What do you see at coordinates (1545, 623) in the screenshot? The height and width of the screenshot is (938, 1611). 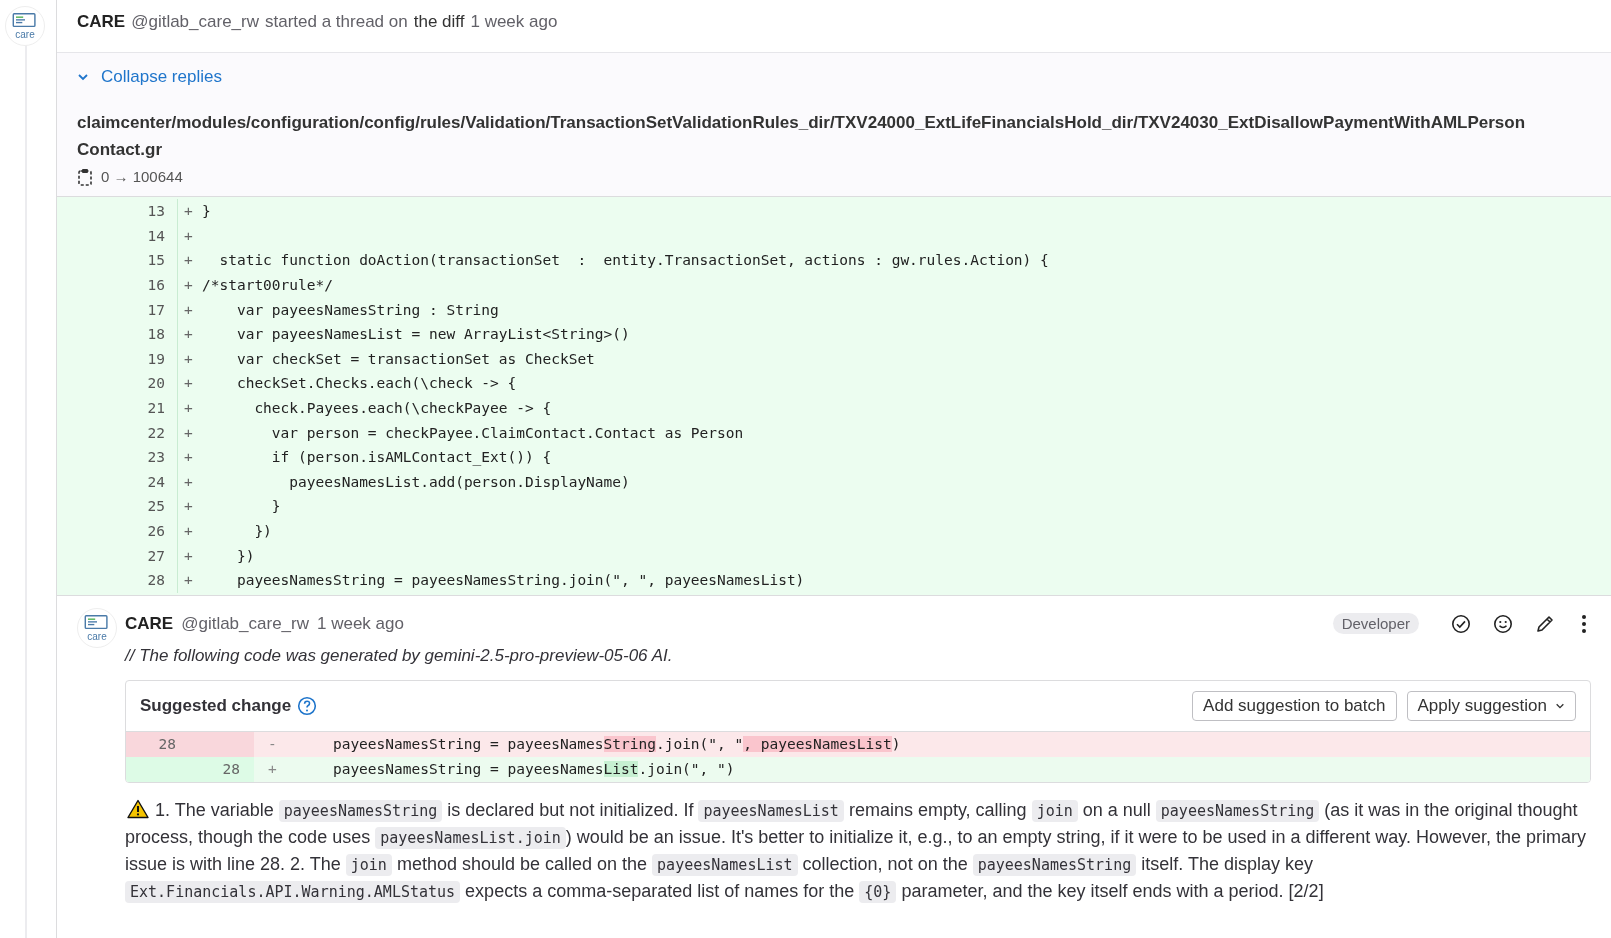 I see `pencil-icon` at bounding box center [1545, 623].